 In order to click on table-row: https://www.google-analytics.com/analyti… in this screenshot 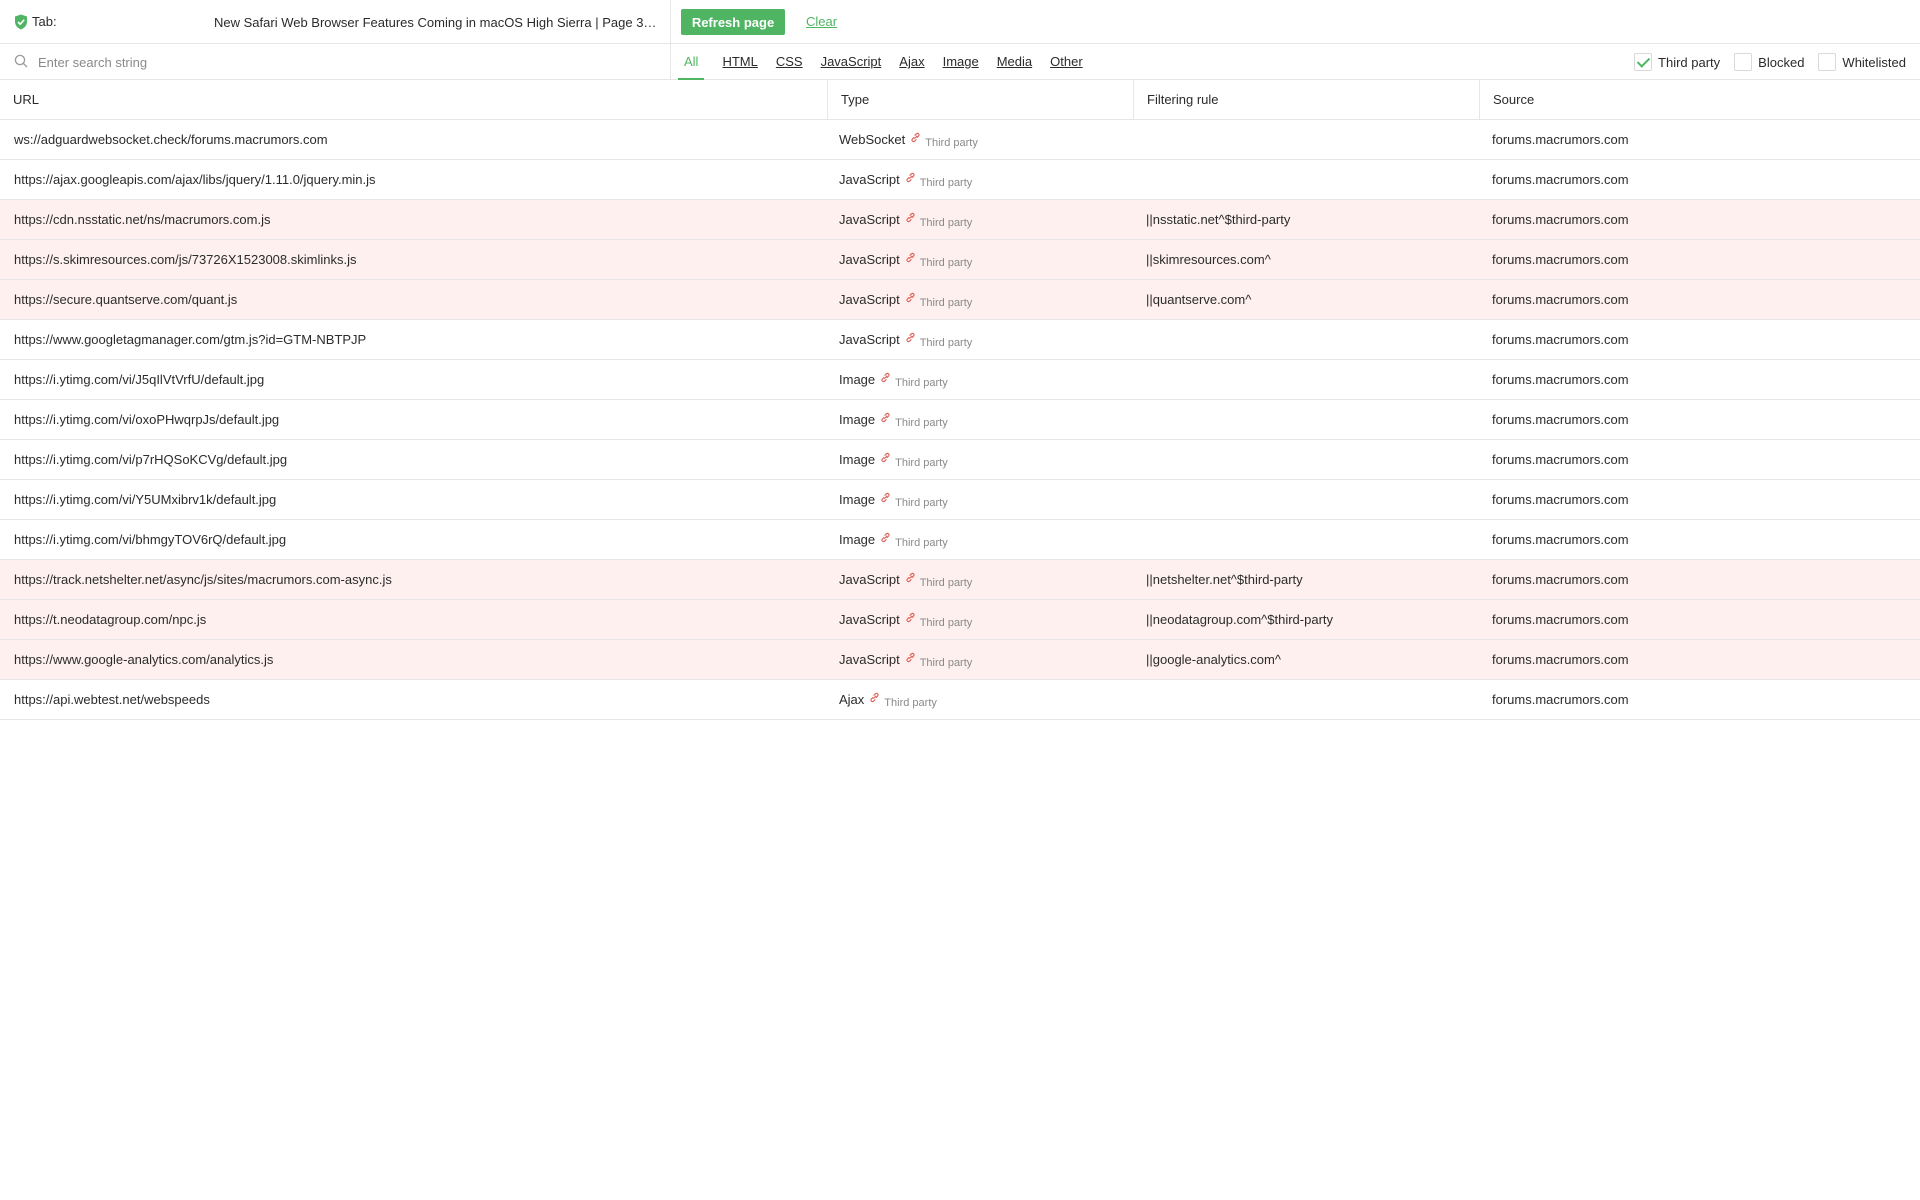, I will do `click(960, 660)`.